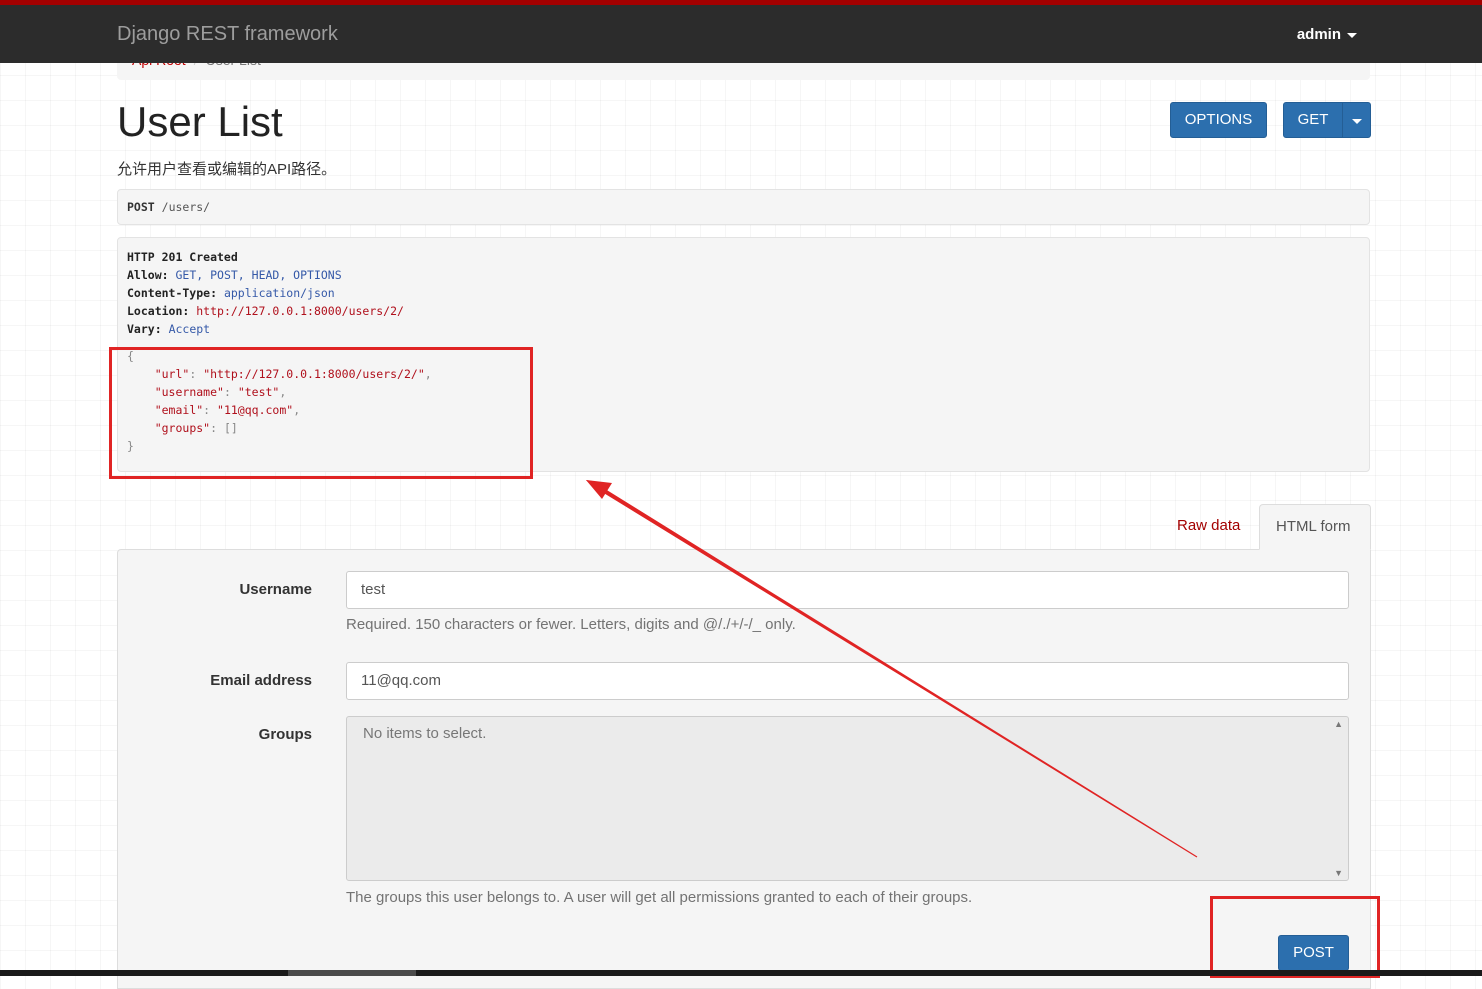 The width and height of the screenshot is (1482, 989). Describe the element at coordinates (741, 973) in the screenshot. I see `taskbar` at that location.